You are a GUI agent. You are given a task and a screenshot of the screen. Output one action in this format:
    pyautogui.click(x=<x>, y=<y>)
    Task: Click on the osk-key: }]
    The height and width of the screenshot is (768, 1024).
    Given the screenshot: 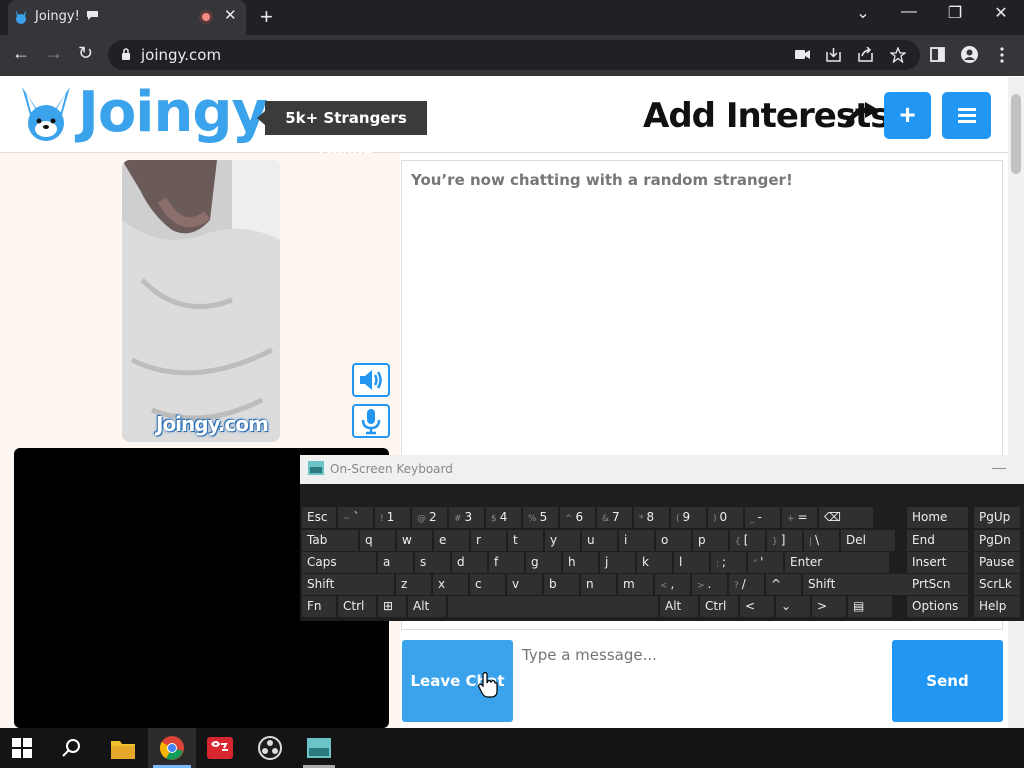 What is the action you would take?
    pyautogui.click(x=784, y=540)
    